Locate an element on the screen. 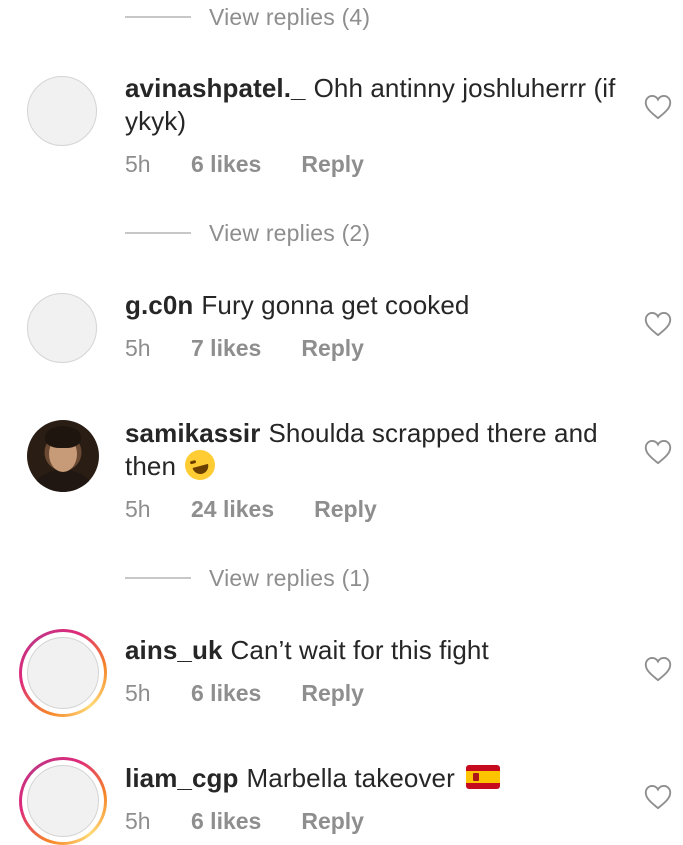 The height and width of the screenshot is (845, 683). comment-username: liam_cgp is located at coordinates (182, 778).